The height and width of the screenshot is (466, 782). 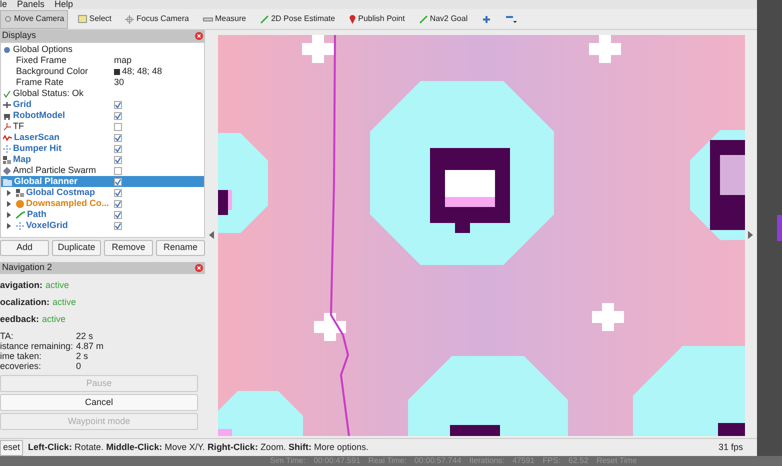 I want to click on info-value: 2 s, so click(x=82, y=356).